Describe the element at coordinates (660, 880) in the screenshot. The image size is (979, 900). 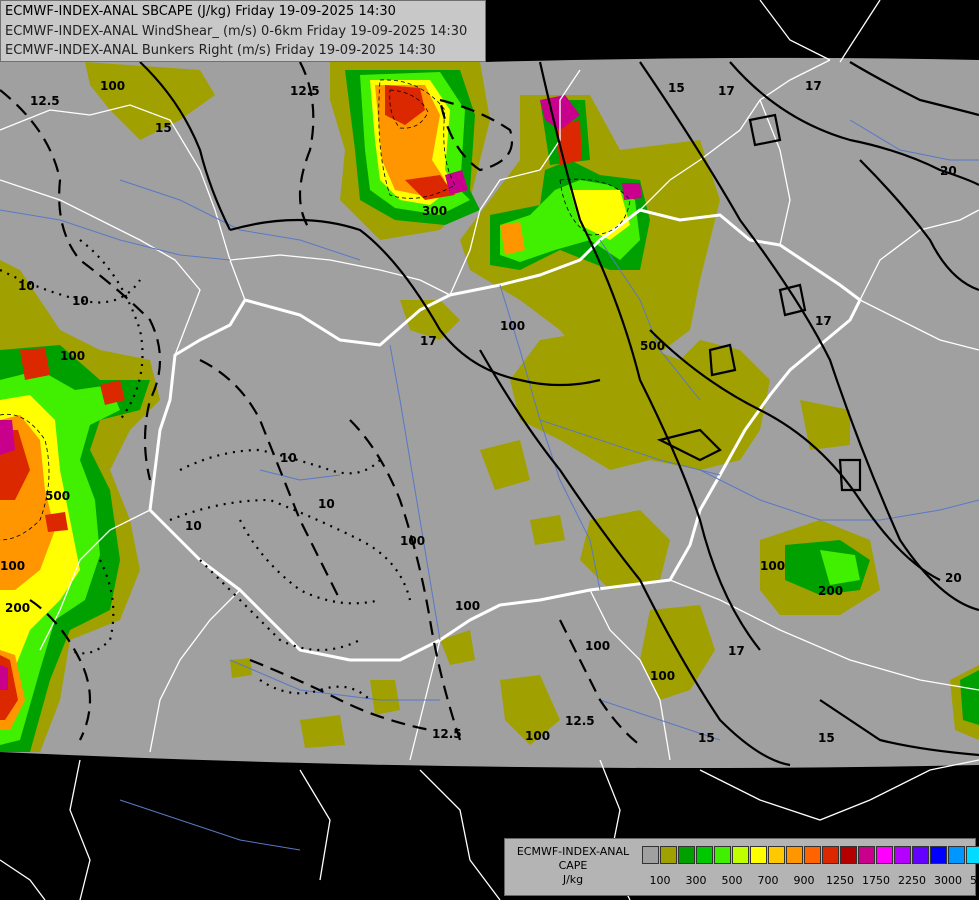
I see `legend-tick-label: 100` at that location.